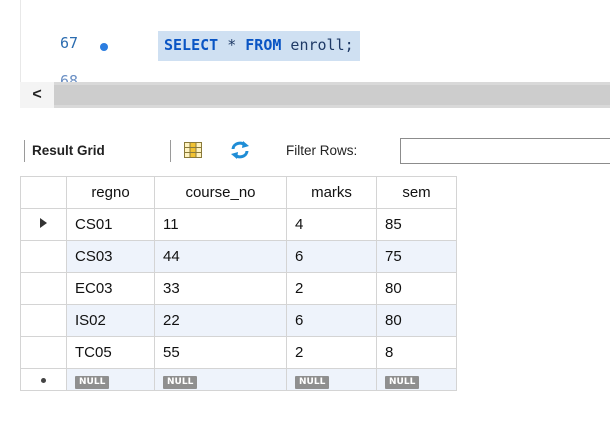  What do you see at coordinates (505, 151) in the screenshot?
I see `filter-rows-input` at bounding box center [505, 151].